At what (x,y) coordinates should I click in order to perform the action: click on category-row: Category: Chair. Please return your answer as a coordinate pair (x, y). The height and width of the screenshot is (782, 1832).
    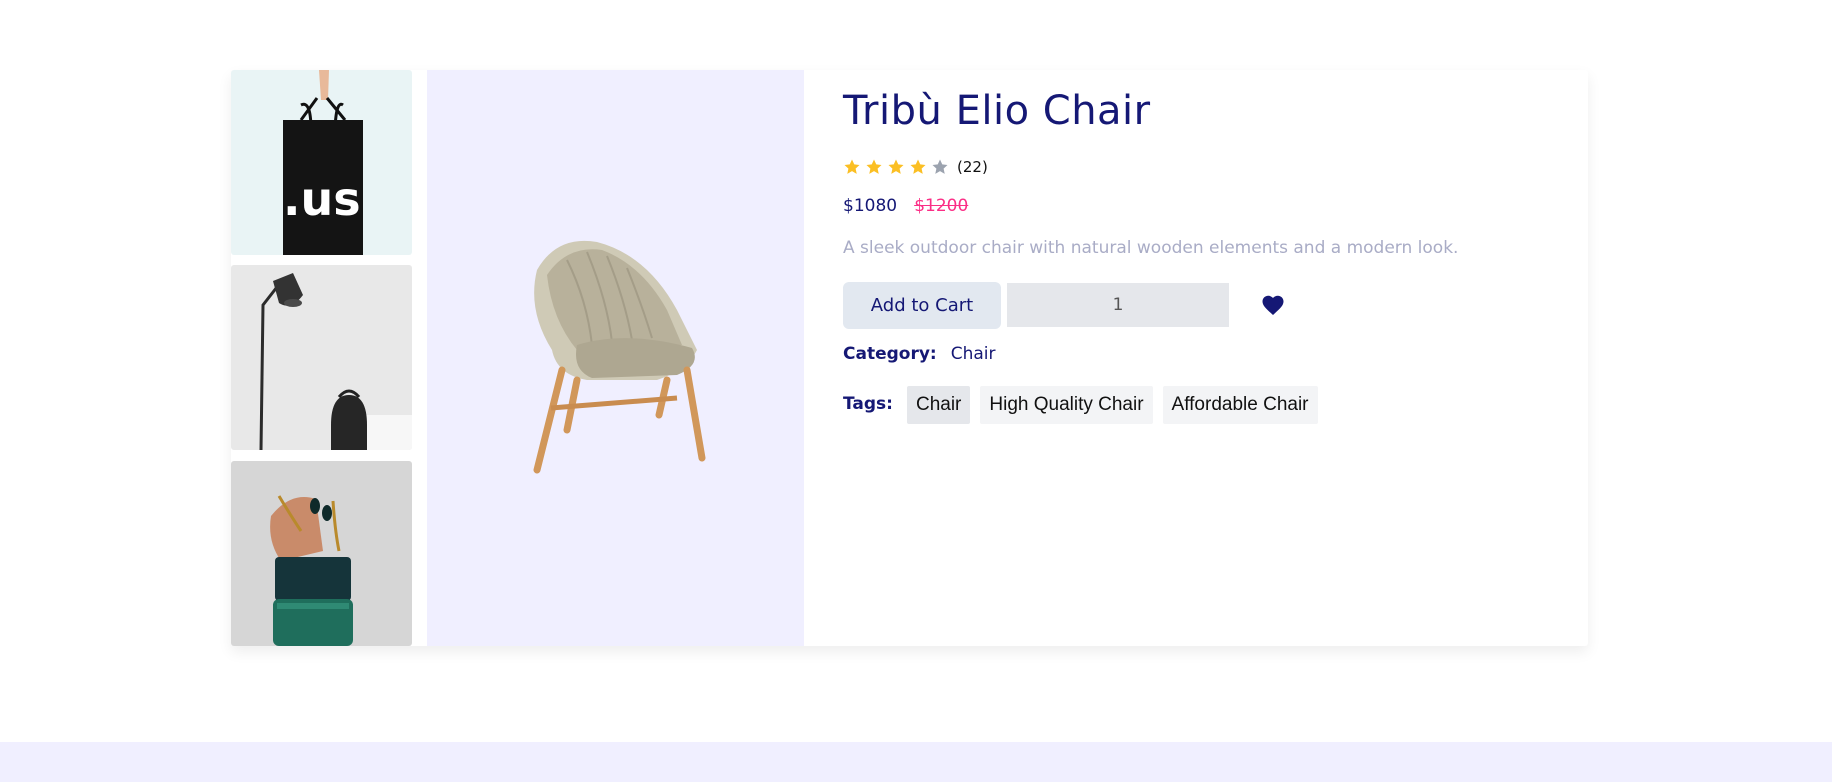
    Looking at the image, I should click on (919, 354).